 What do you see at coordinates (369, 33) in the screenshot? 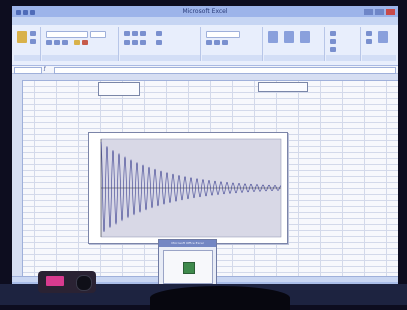
I see `autosum-icon` at bounding box center [369, 33].